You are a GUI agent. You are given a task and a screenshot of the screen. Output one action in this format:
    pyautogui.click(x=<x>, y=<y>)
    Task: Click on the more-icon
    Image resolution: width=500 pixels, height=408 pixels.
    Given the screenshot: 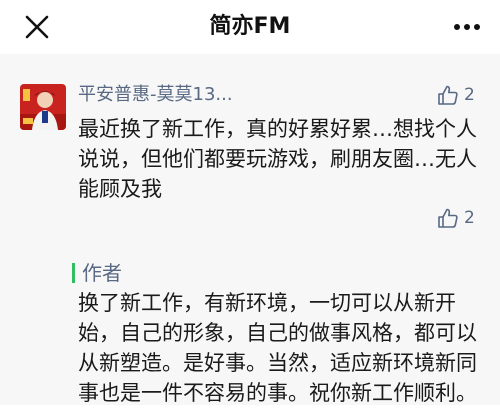 What is the action you would take?
    pyautogui.click(x=467, y=27)
    